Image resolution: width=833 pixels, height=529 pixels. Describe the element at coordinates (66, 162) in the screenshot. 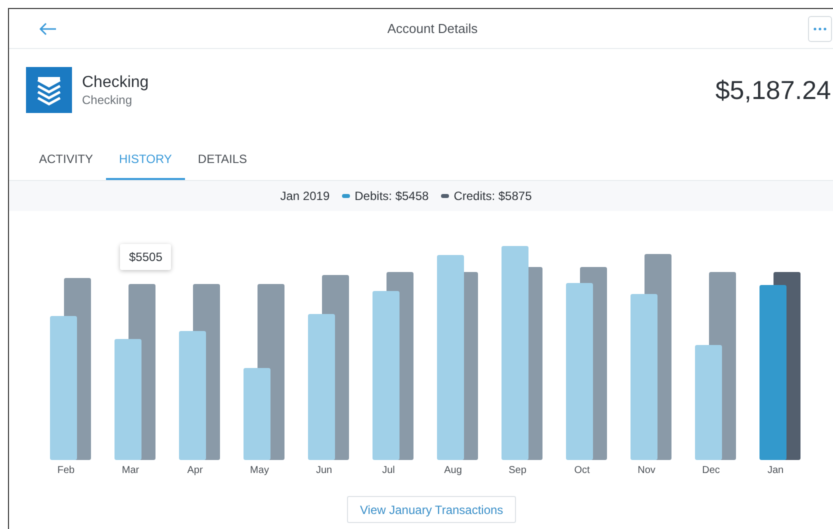

I see `tab: ACTIVITY` at that location.